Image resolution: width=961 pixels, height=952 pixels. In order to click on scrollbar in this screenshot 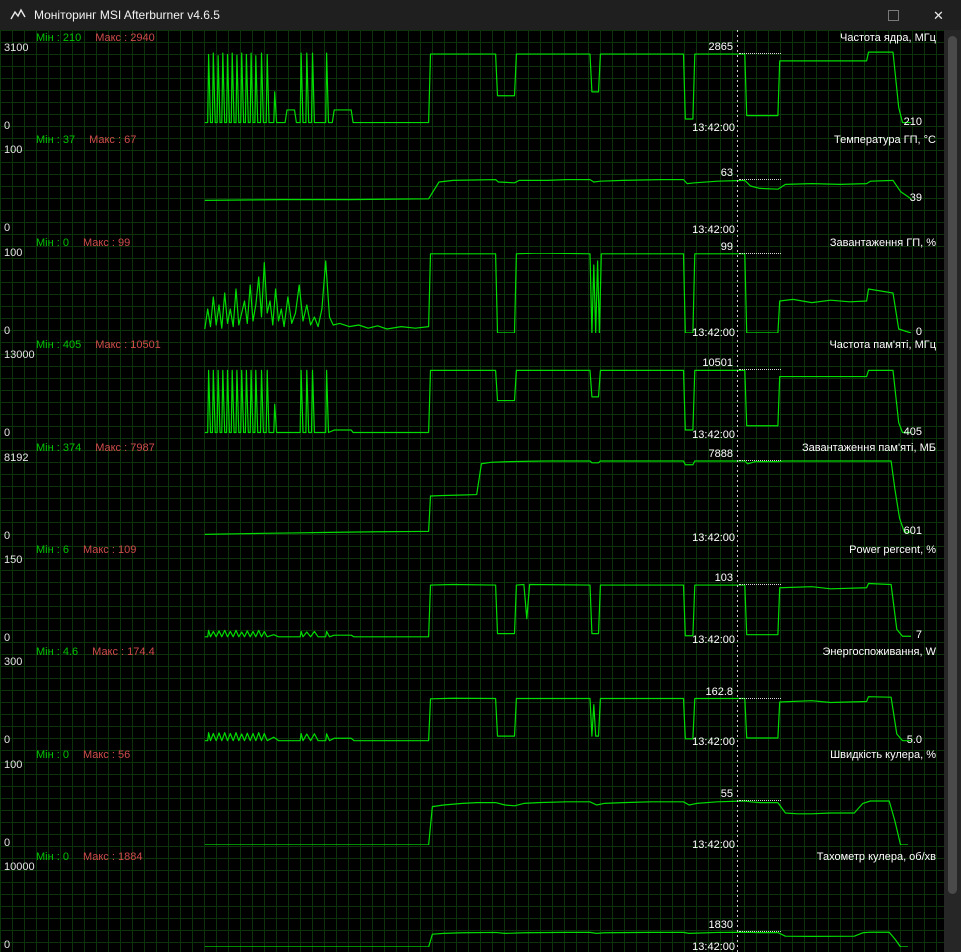, I will do `click(952, 491)`.